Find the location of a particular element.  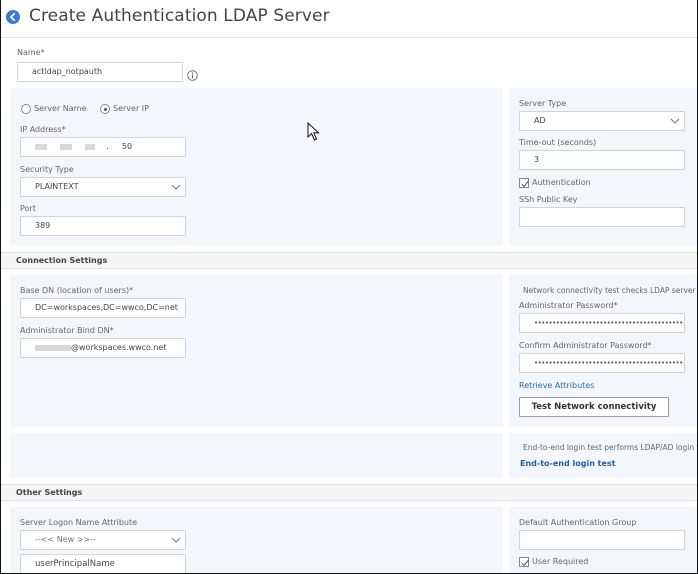

e2e-login-test-link: End-to-end login test is located at coordinates (568, 463).